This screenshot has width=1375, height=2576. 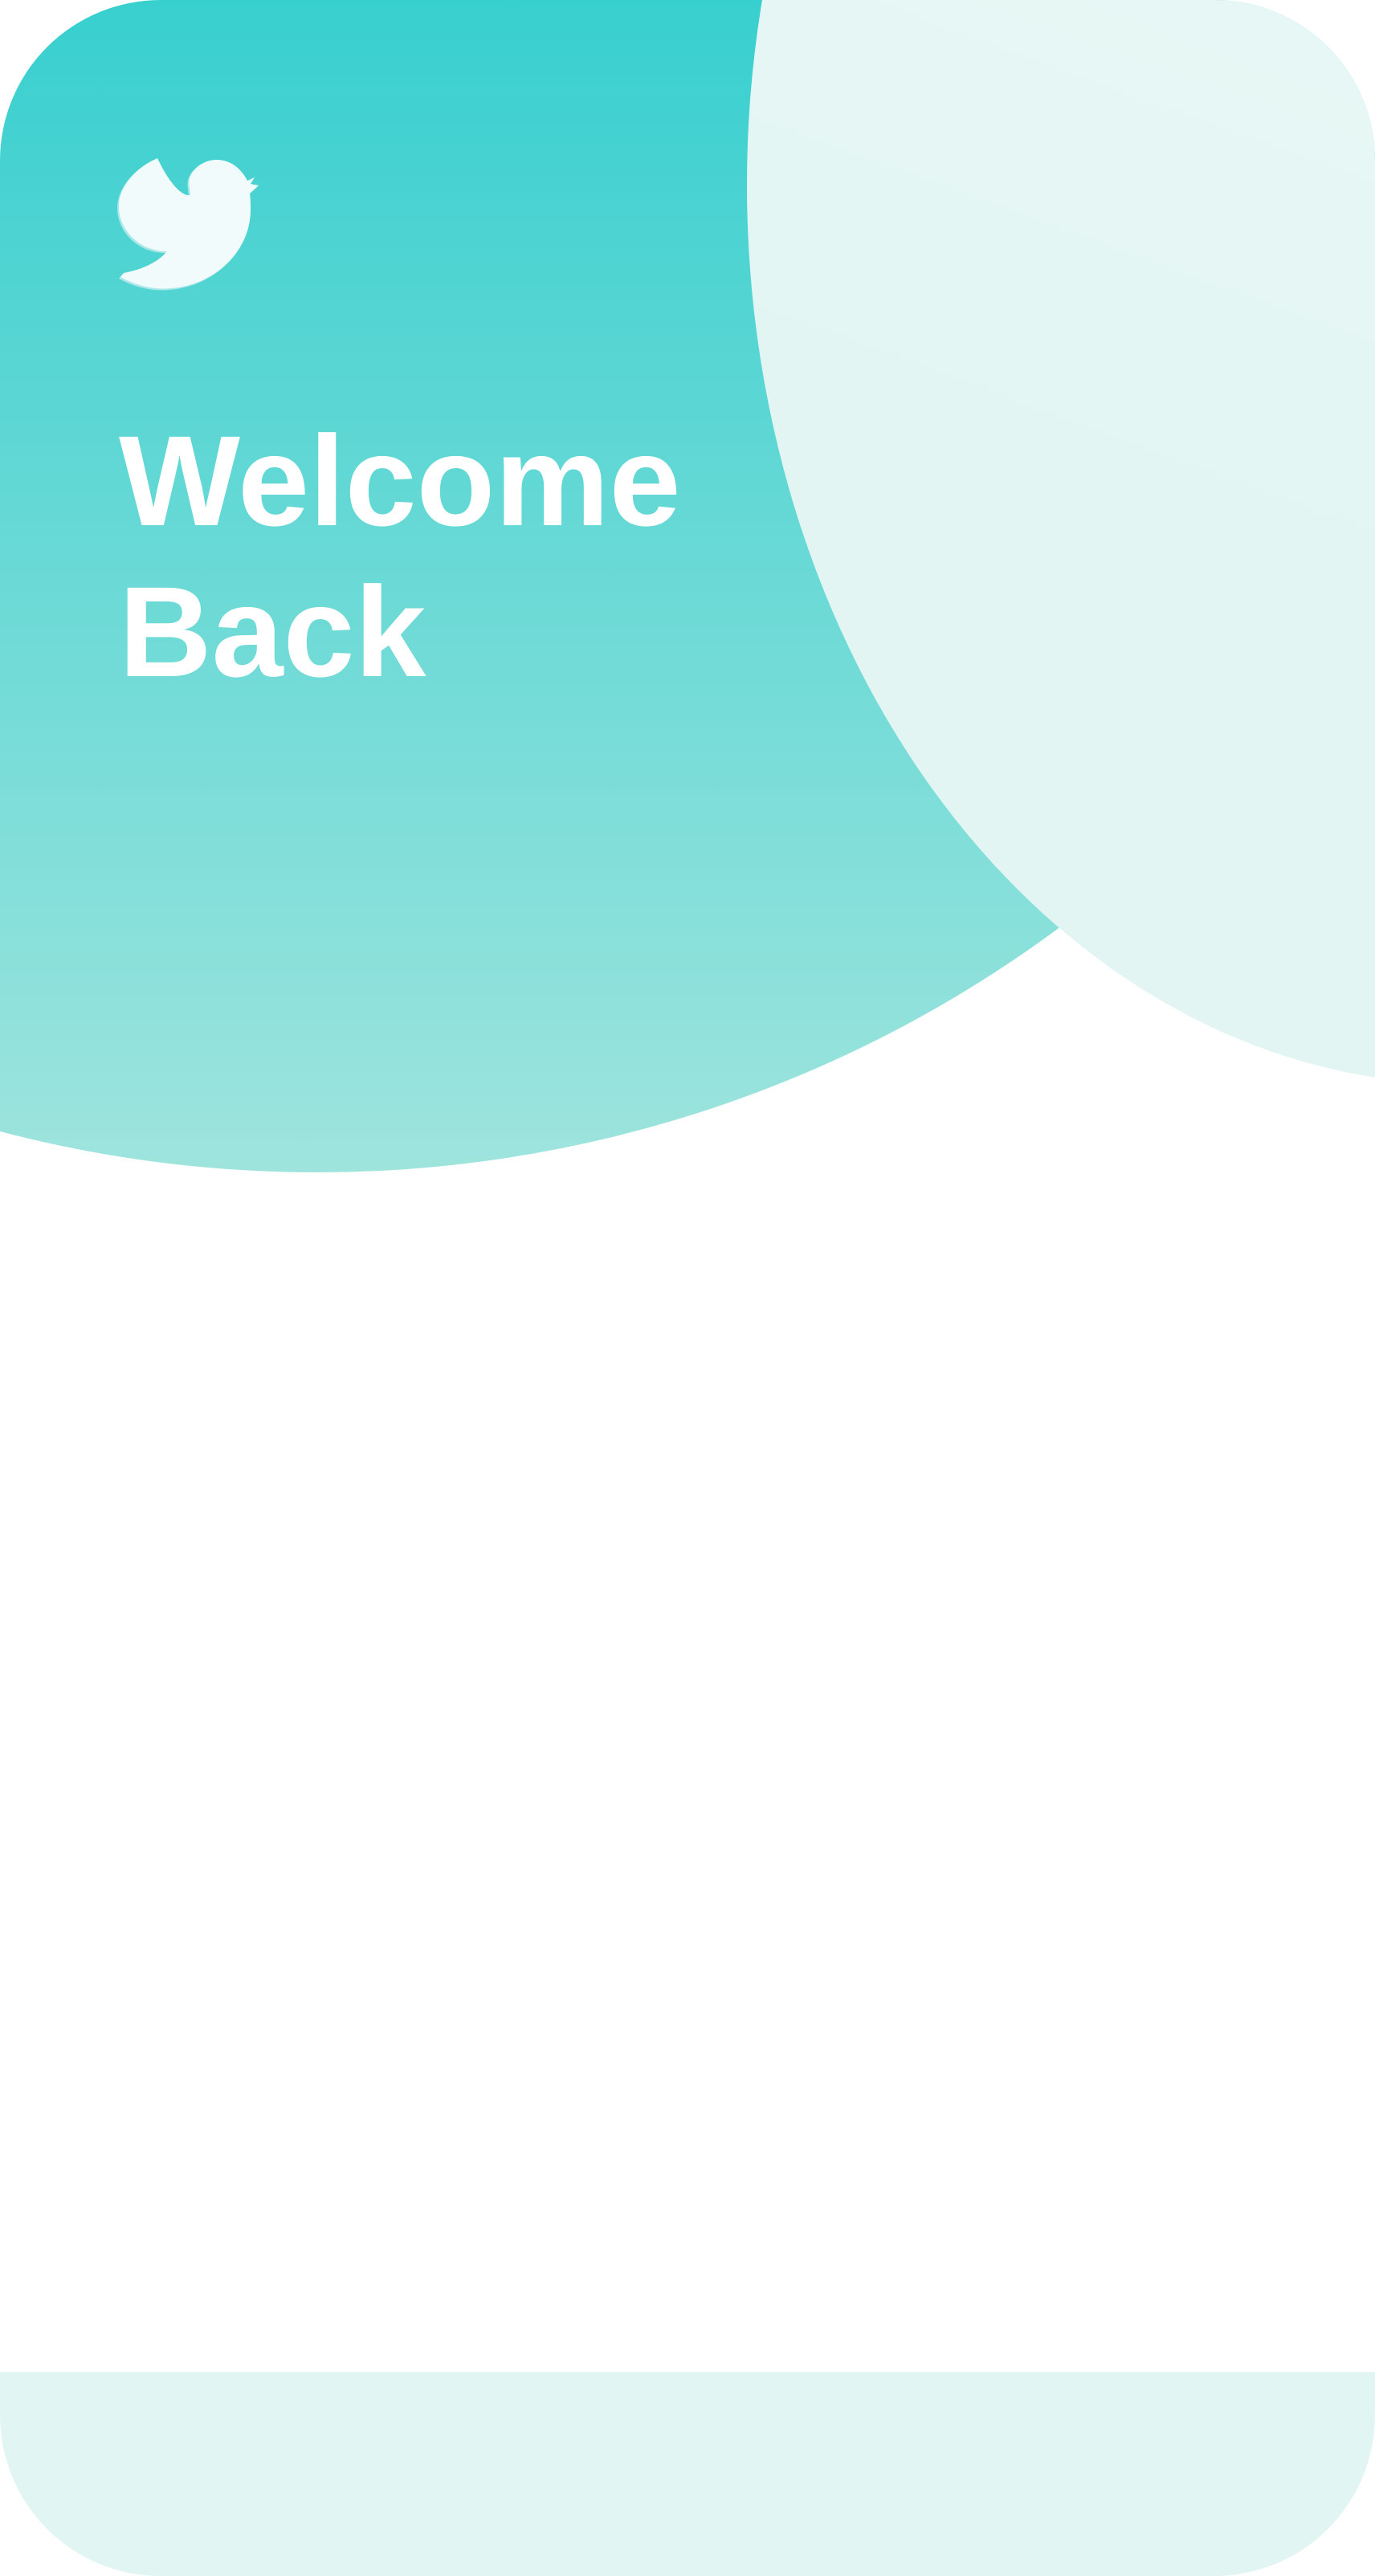 What do you see at coordinates (432, 556) in the screenshot?
I see `welcome-heading: Welcome Back` at bounding box center [432, 556].